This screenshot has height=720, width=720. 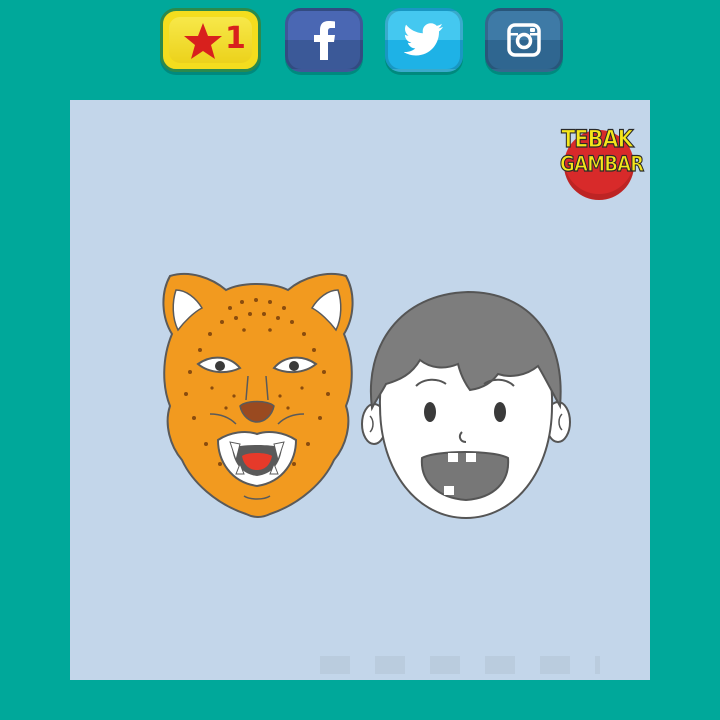 I want to click on twitter-button, so click(x=424, y=40).